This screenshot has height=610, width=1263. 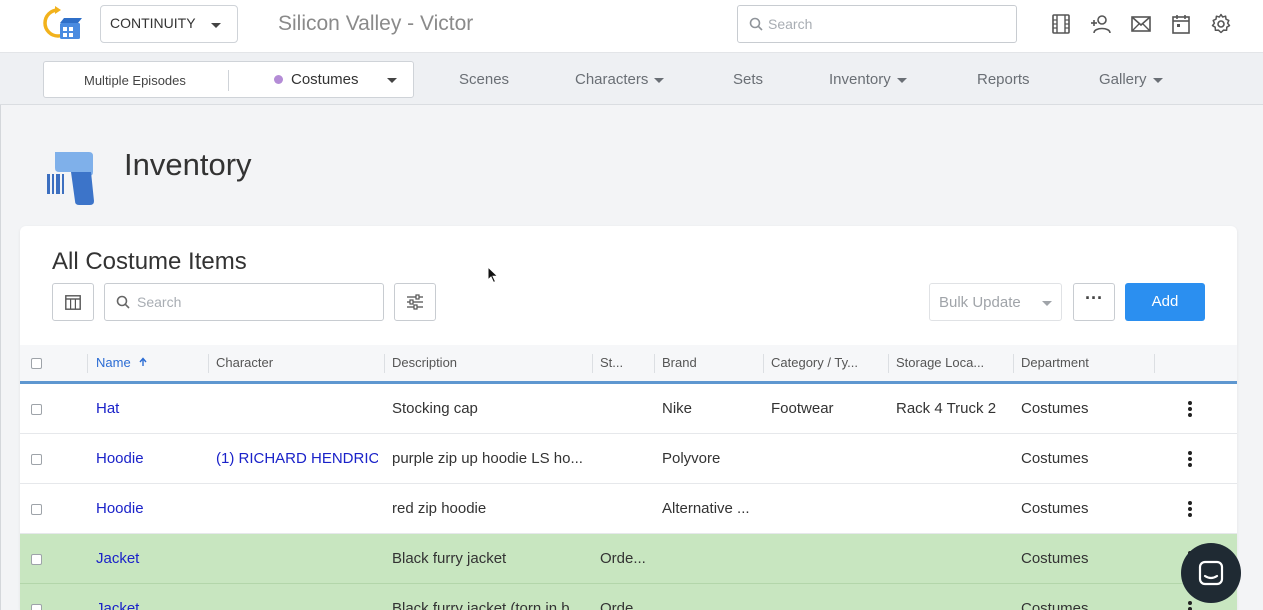 I want to click on nav-scenes: Scenes, so click(x=484, y=79).